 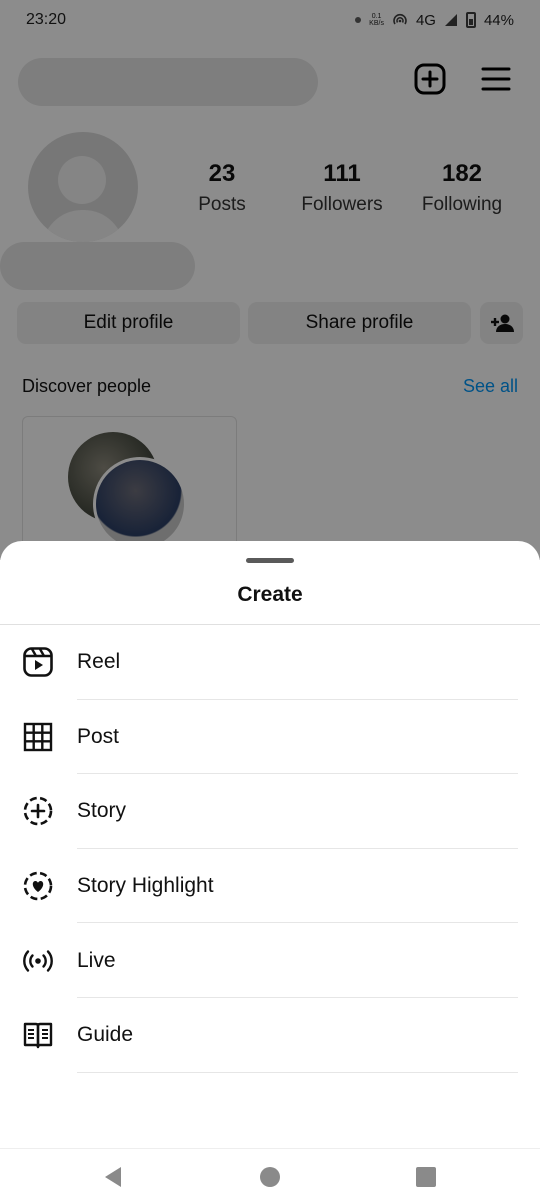 I want to click on system-nav-bar, so click(x=270, y=1176).